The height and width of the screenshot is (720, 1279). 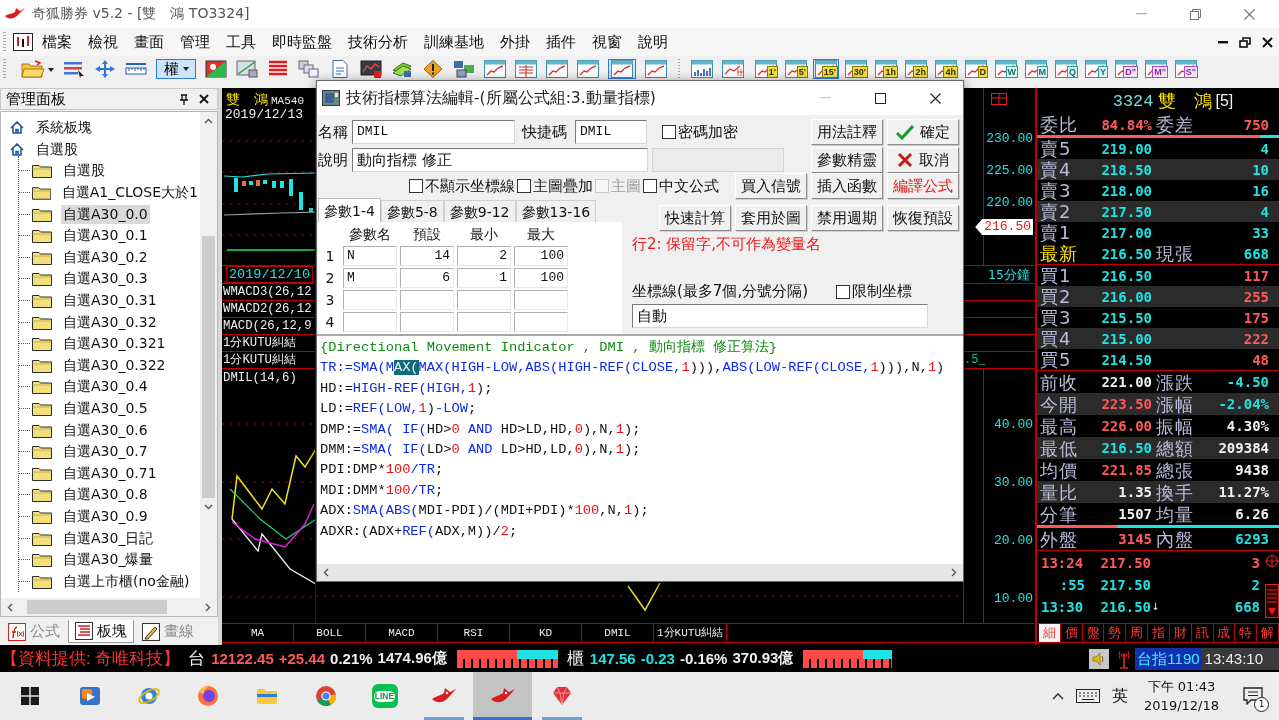 What do you see at coordinates (546, 633) in the screenshot?
I see `chart-tab: KD` at bounding box center [546, 633].